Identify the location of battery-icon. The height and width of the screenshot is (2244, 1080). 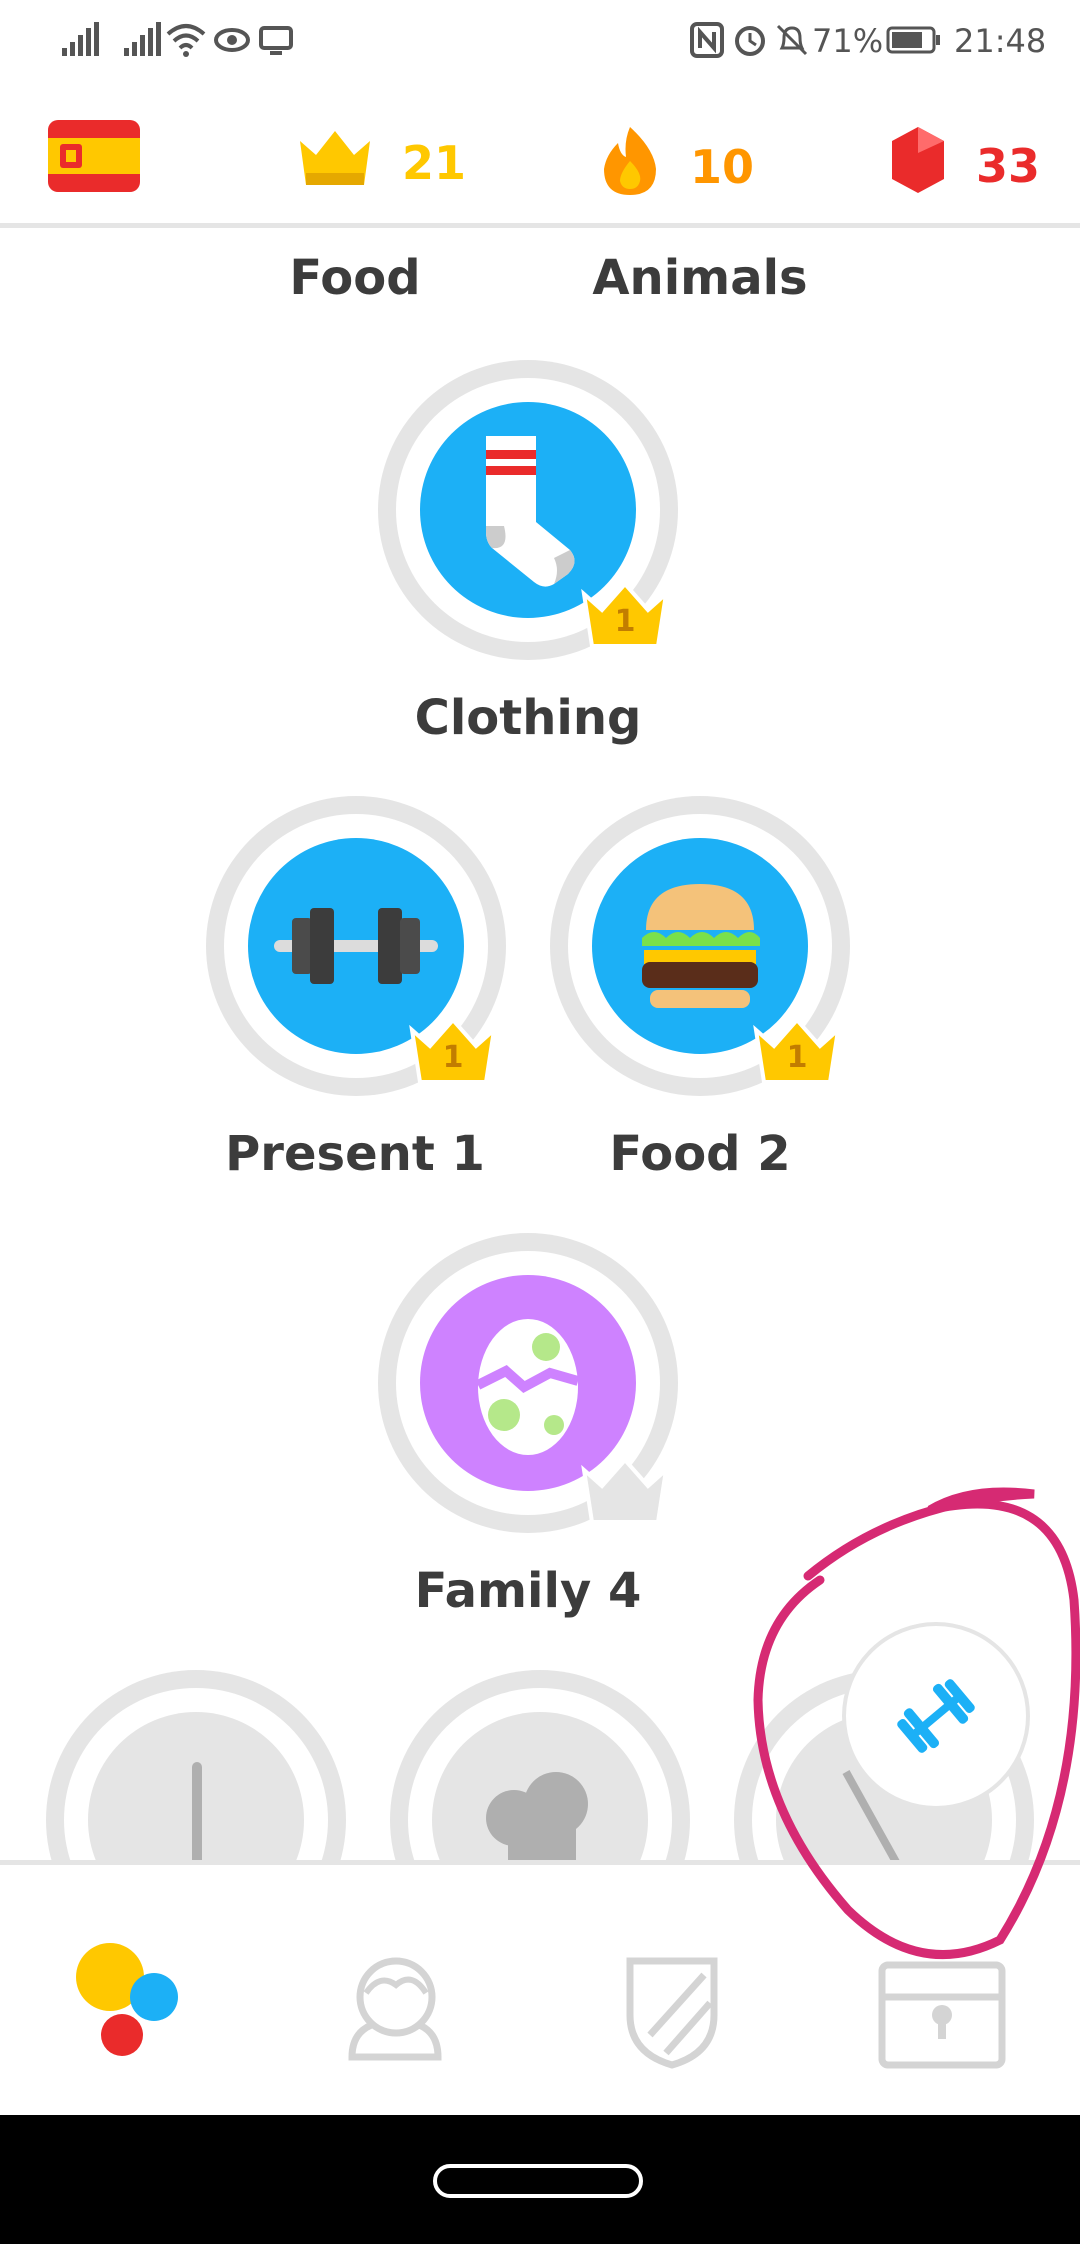
(914, 40).